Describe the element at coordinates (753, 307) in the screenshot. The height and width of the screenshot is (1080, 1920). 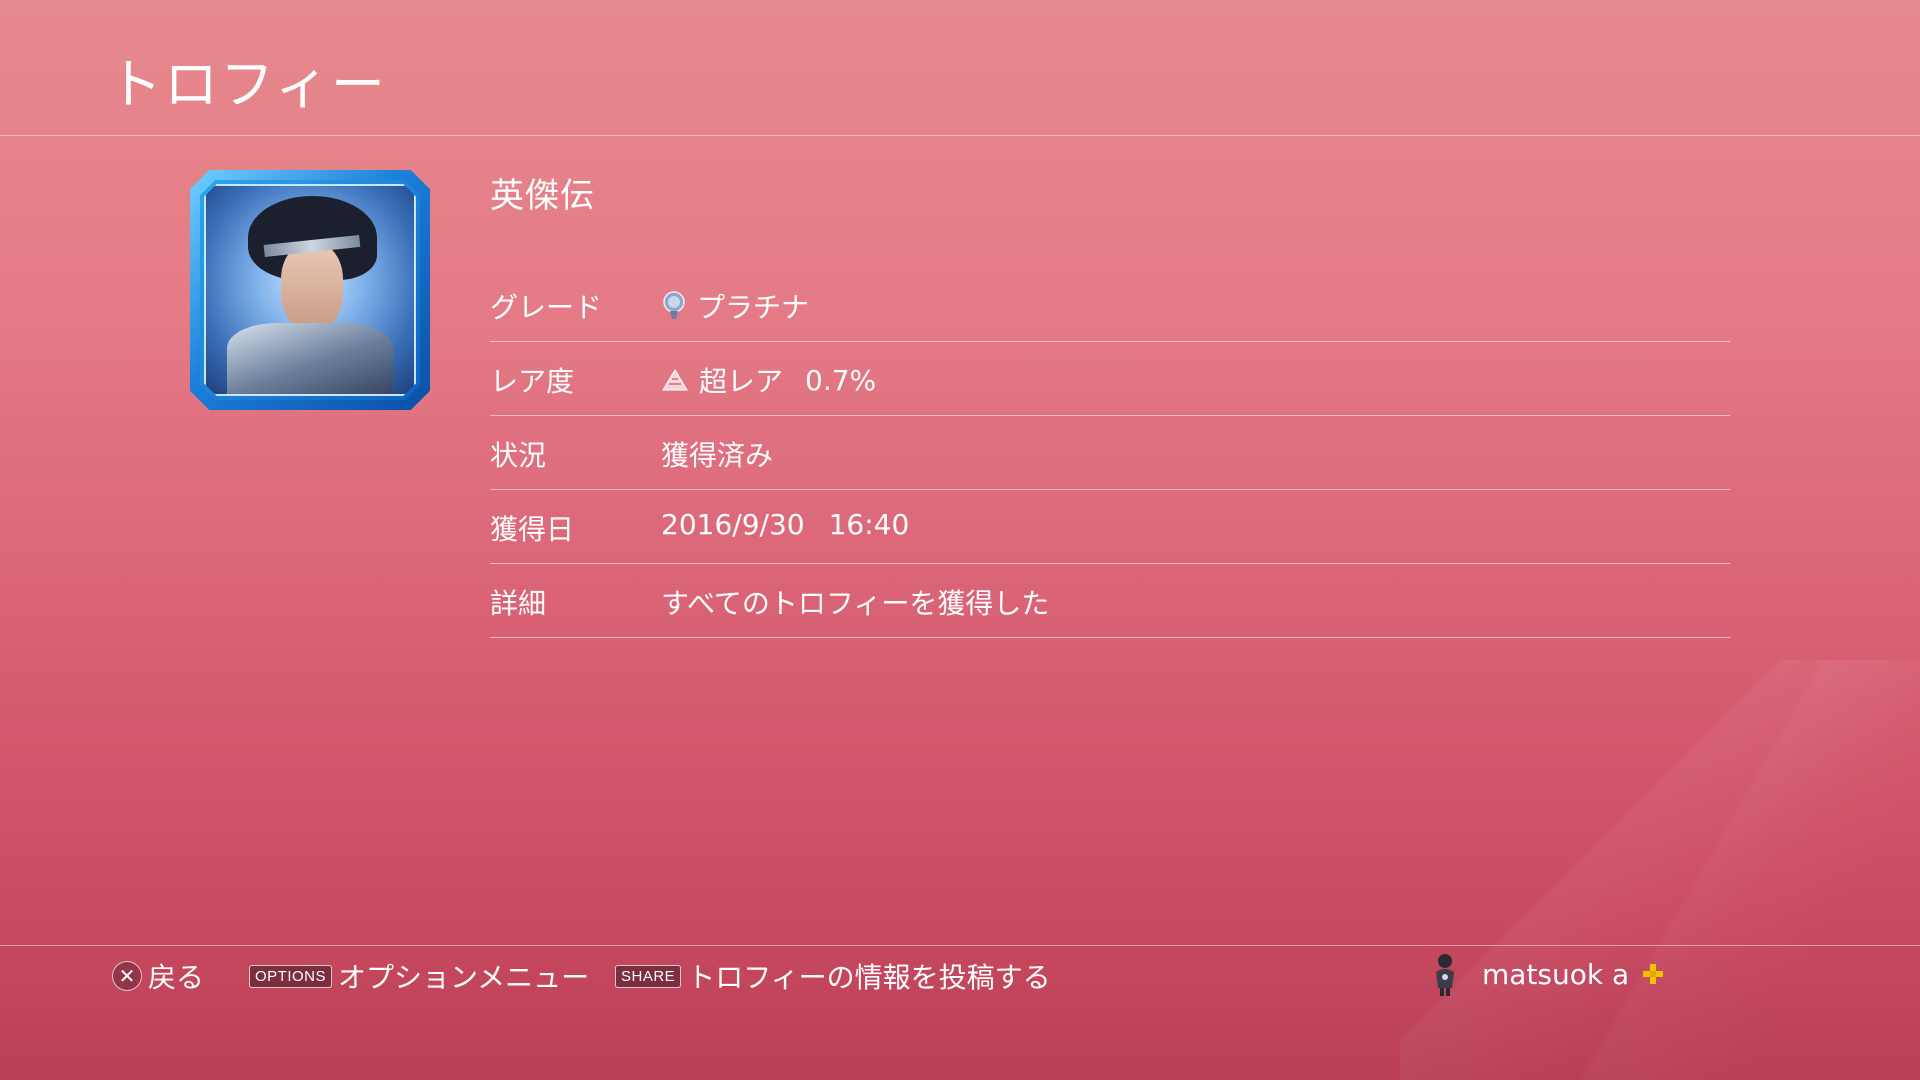
I see `grade-text: プラチナ` at that location.